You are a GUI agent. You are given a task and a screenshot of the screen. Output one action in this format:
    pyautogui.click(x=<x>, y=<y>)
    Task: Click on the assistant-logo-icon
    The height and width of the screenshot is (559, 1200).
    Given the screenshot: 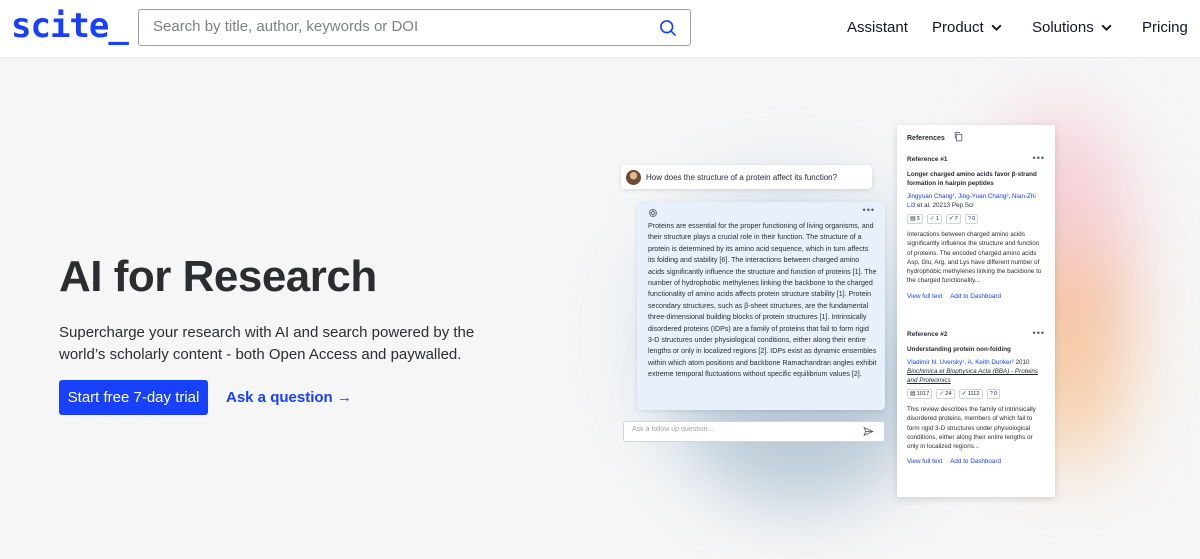 What is the action you would take?
    pyautogui.click(x=653, y=213)
    